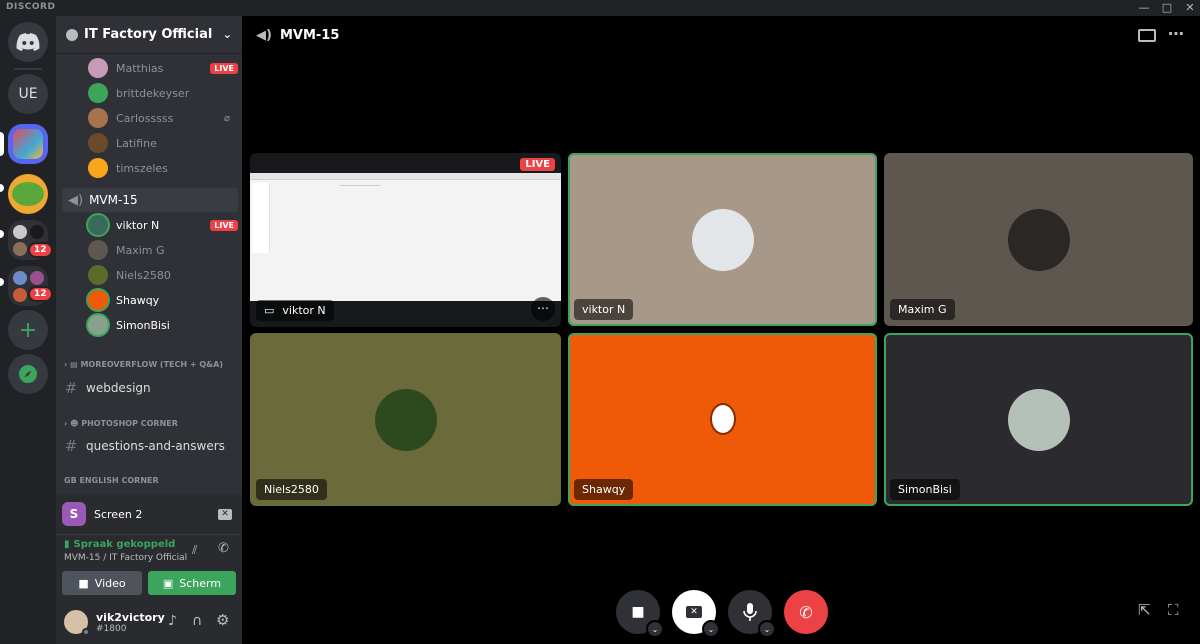 The height and width of the screenshot is (644, 1200). What do you see at coordinates (1173, 610) in the screenshot?
I see `fullscreen-icon: ⛶` at bounding box center [1173, 610].